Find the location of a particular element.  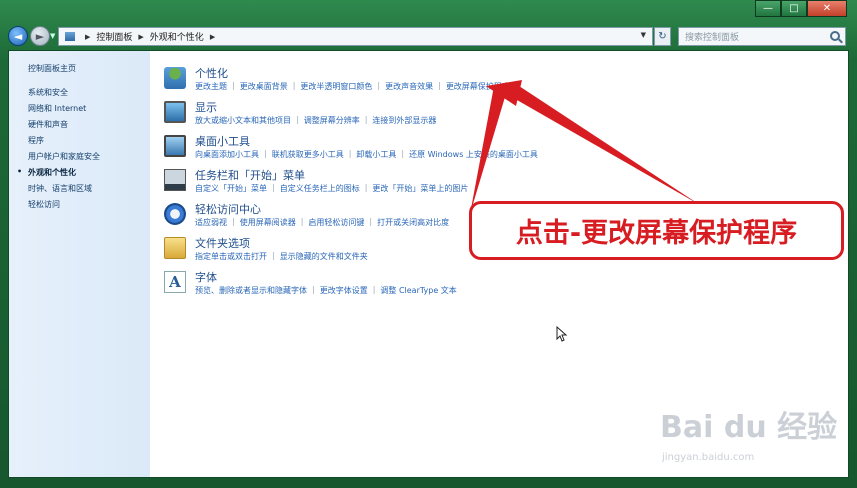

link-customize-taskbar-icons: 自定义任务栏上的图标 is located at coordinates (320, 188).